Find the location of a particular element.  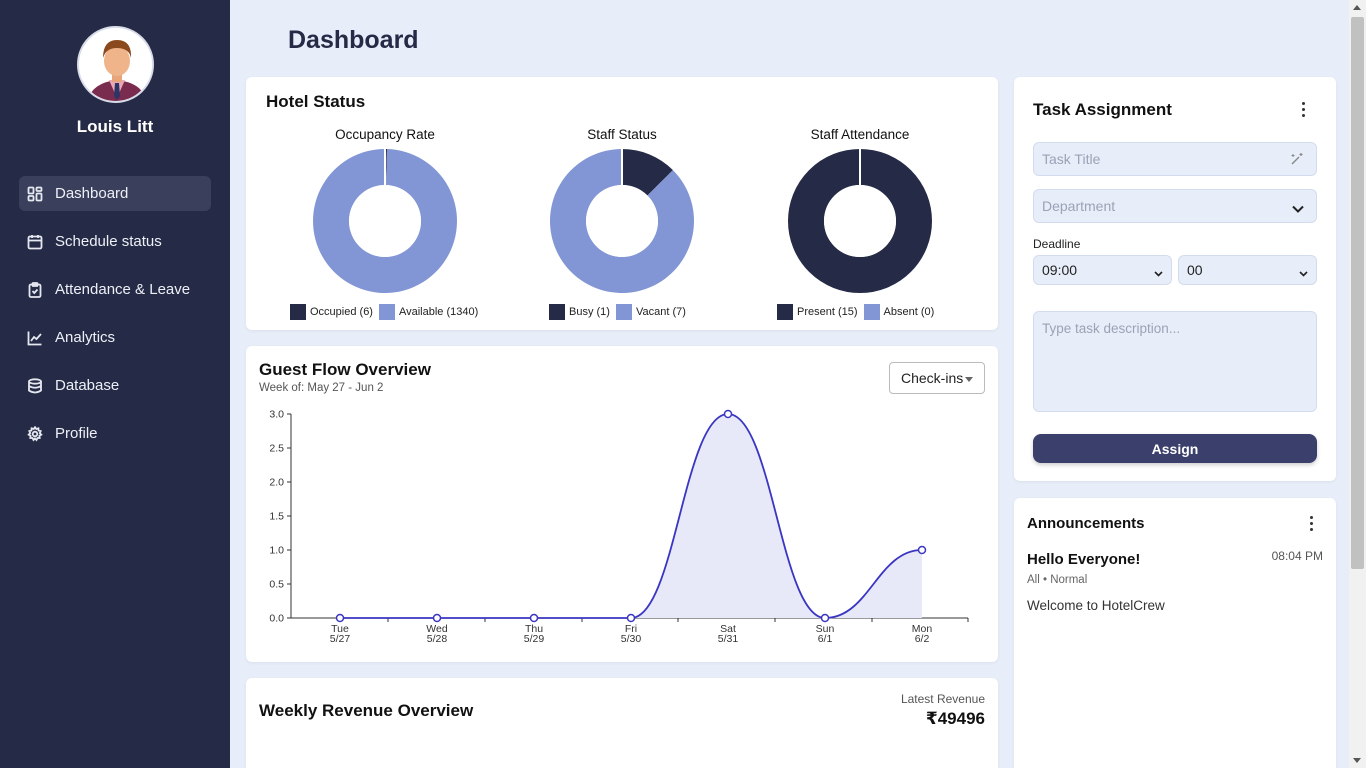

weekly-revenue-title: Weekly Revenue Overview is located at coordinates (366, 710).